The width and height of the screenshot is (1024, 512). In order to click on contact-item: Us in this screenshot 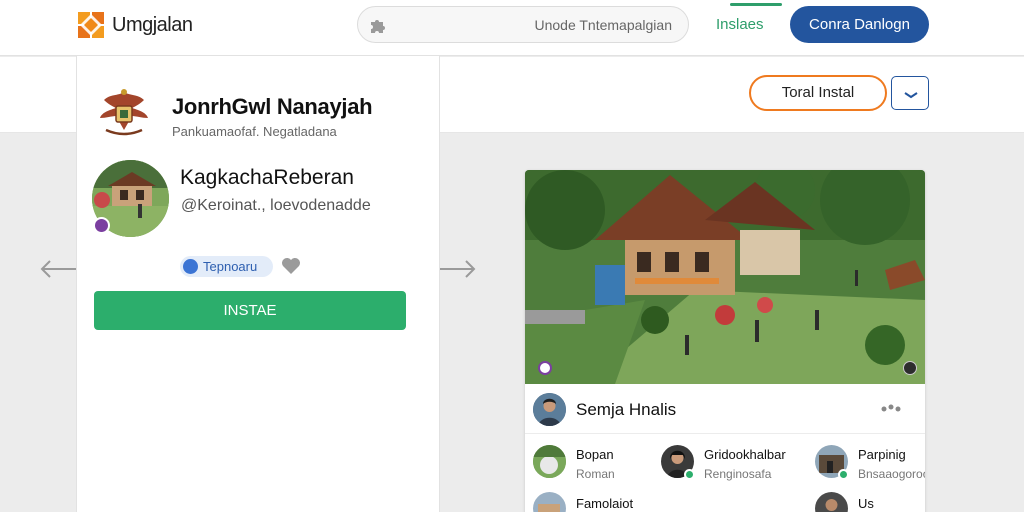, I will do `click(870, 502)`.